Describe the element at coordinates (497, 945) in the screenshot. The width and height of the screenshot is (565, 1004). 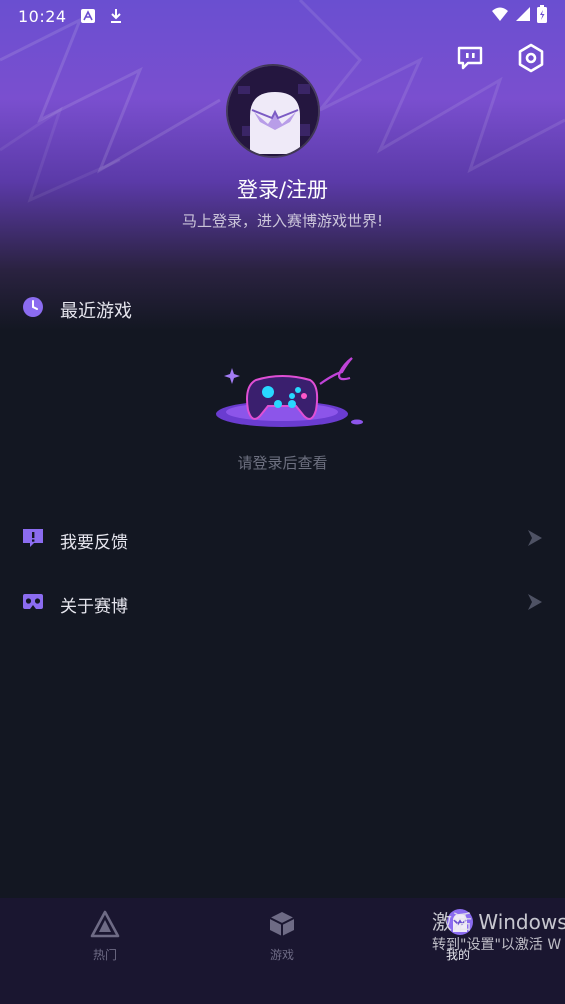
I see `windows-activation-hint: 转到"设置"以激活 W` at that location.